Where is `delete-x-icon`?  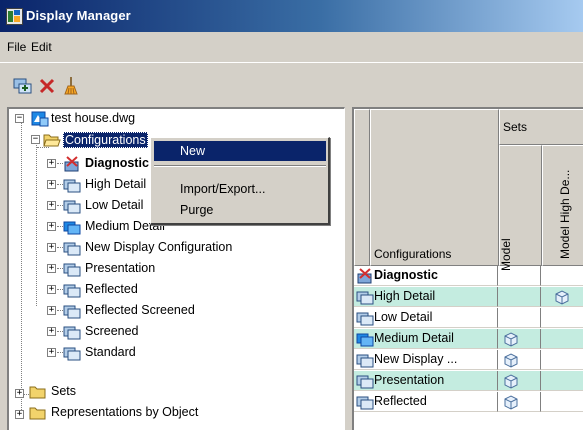
delete-x-icon is located at coordinates (47, 86).